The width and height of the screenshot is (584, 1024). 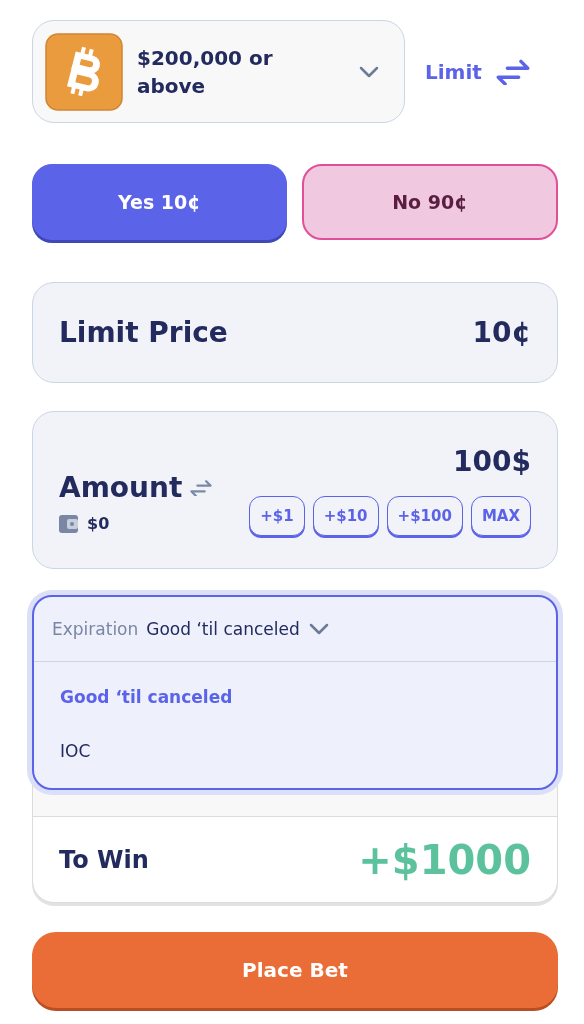 I want to click on quick-add-button: +$10, so click(x=345, y=515).